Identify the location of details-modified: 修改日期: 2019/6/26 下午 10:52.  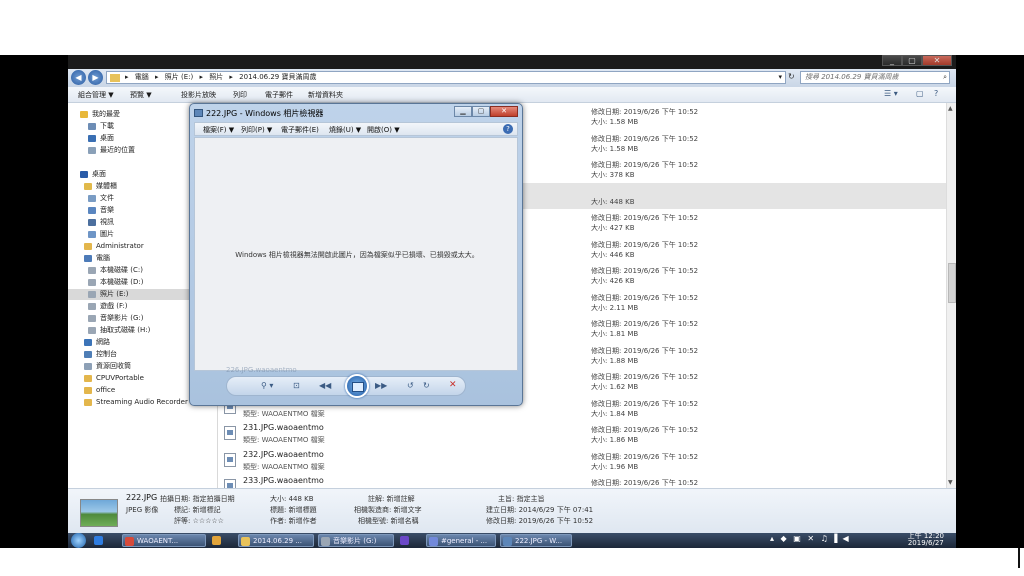
(540, 521).